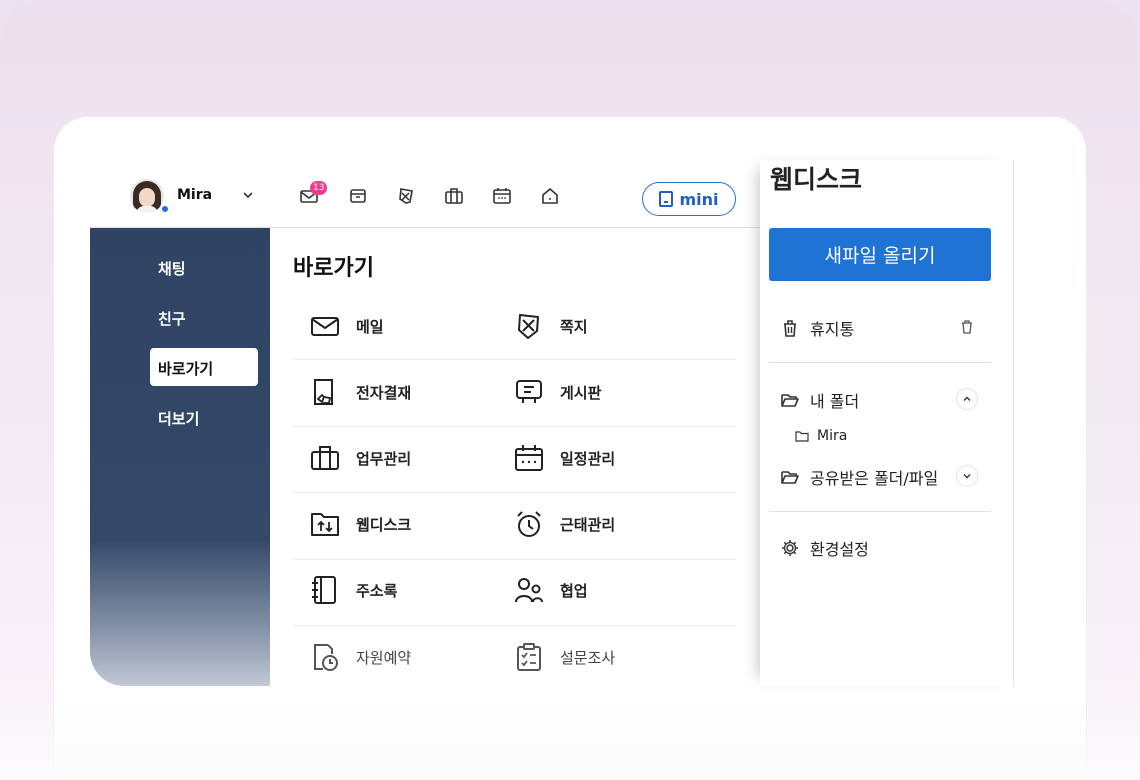 The width and height of the screenshot is (1140, 780). Describe the element at coordinates (550, 196) in the screenshot. I see `home-icon` at that location.